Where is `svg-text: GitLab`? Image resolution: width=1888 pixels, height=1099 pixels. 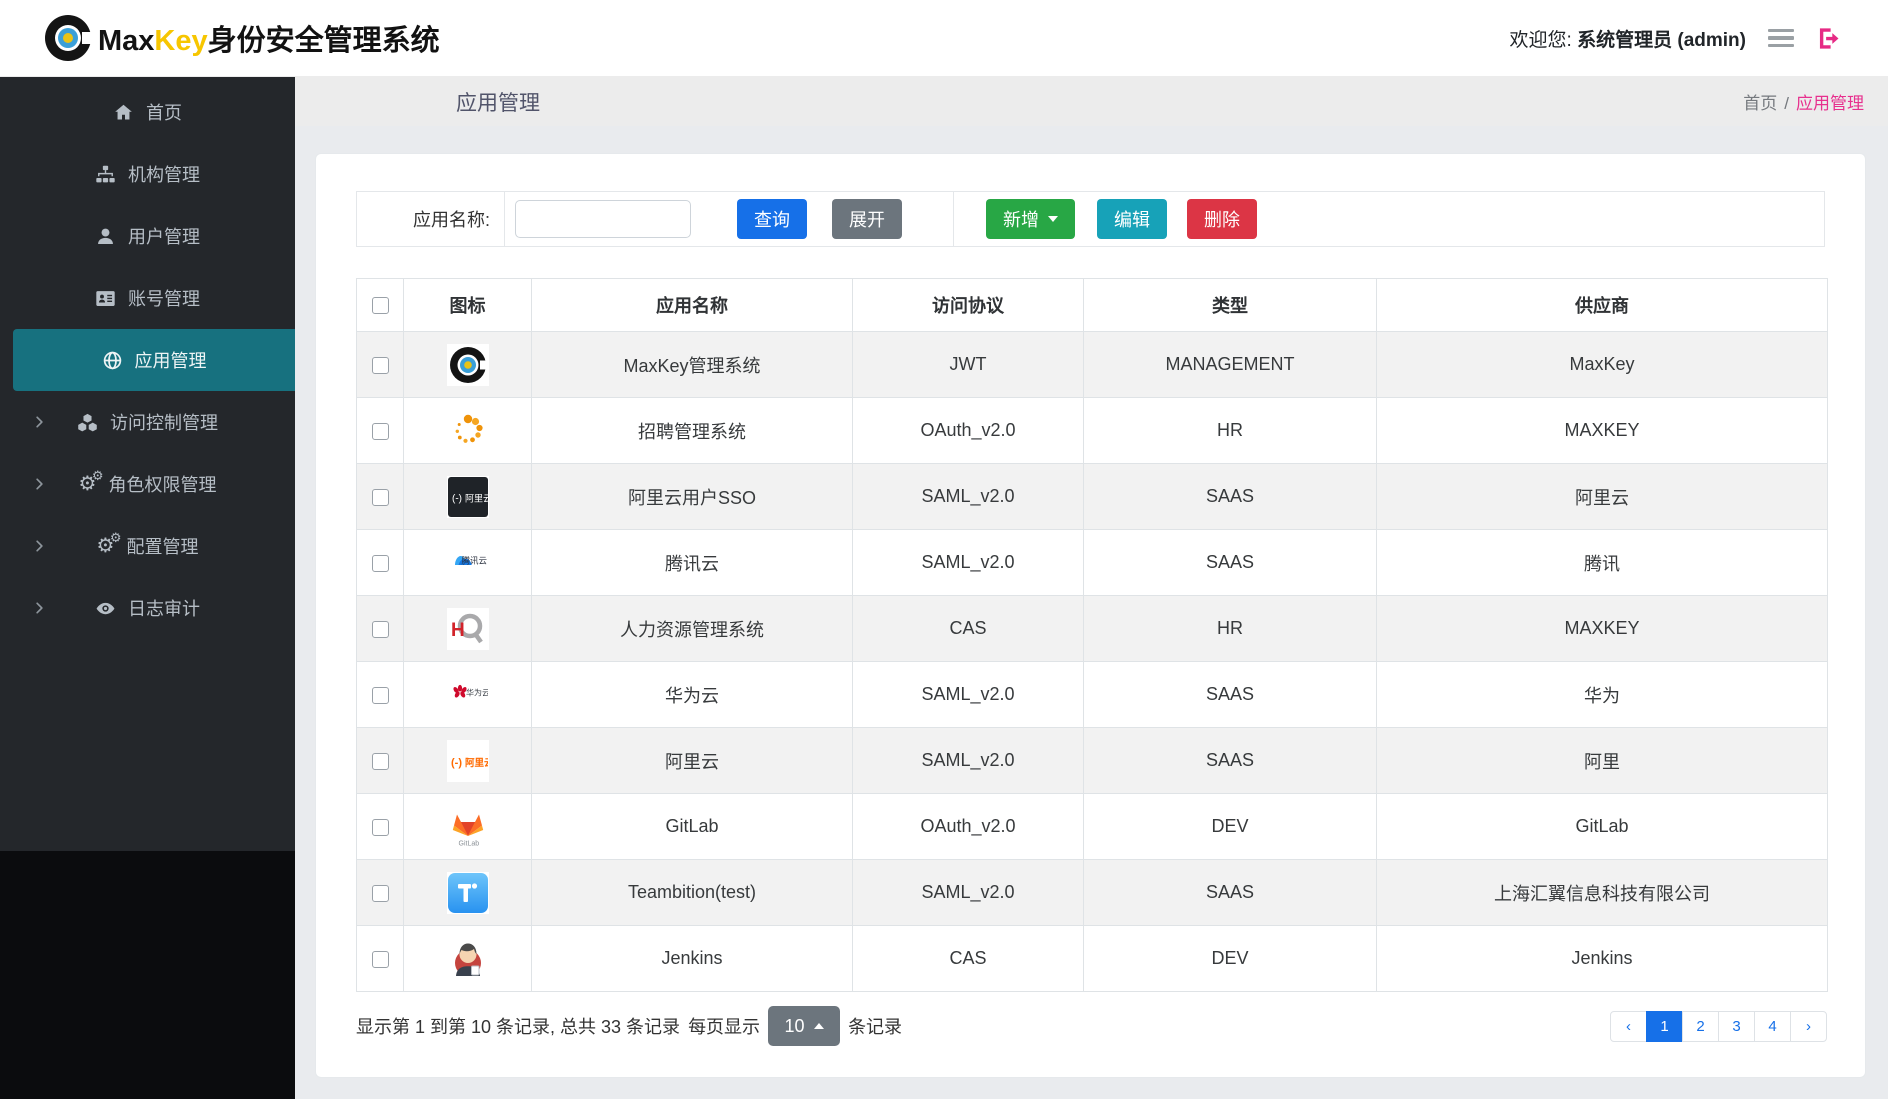
svg-text: GitLab is located at coordinates (468, 843).